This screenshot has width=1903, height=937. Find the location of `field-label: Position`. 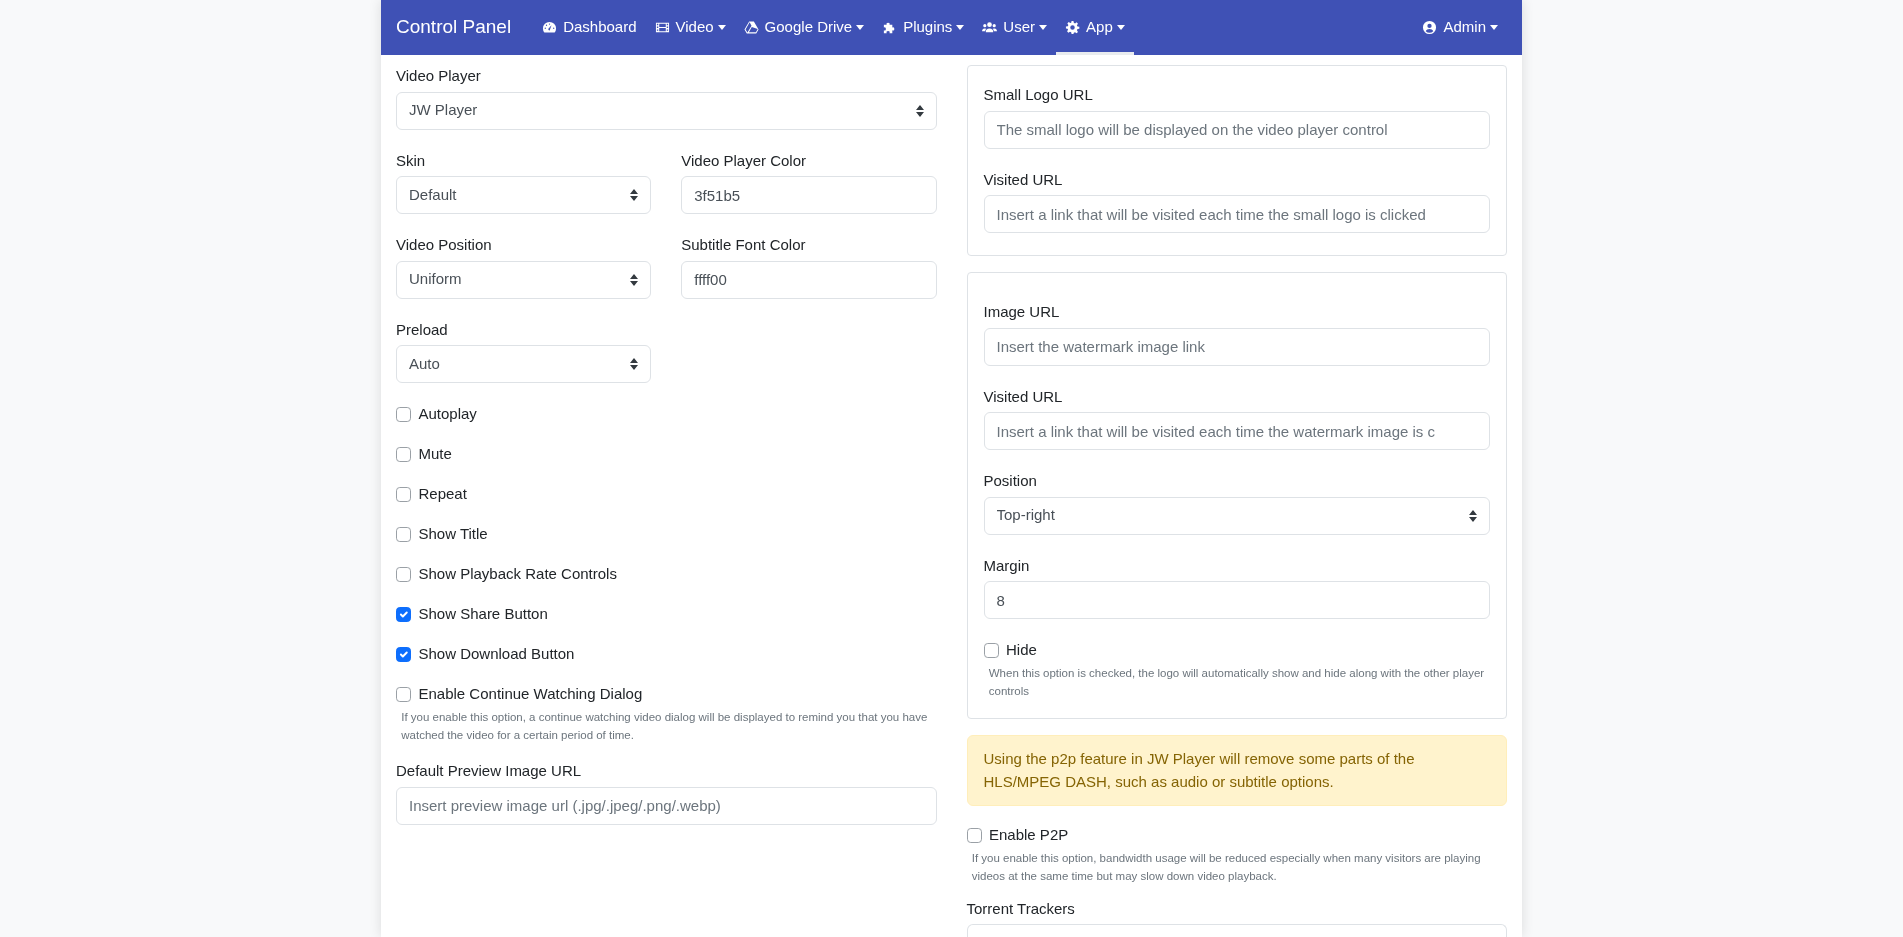

field-label: Position is located at coordinates (1010, 481).